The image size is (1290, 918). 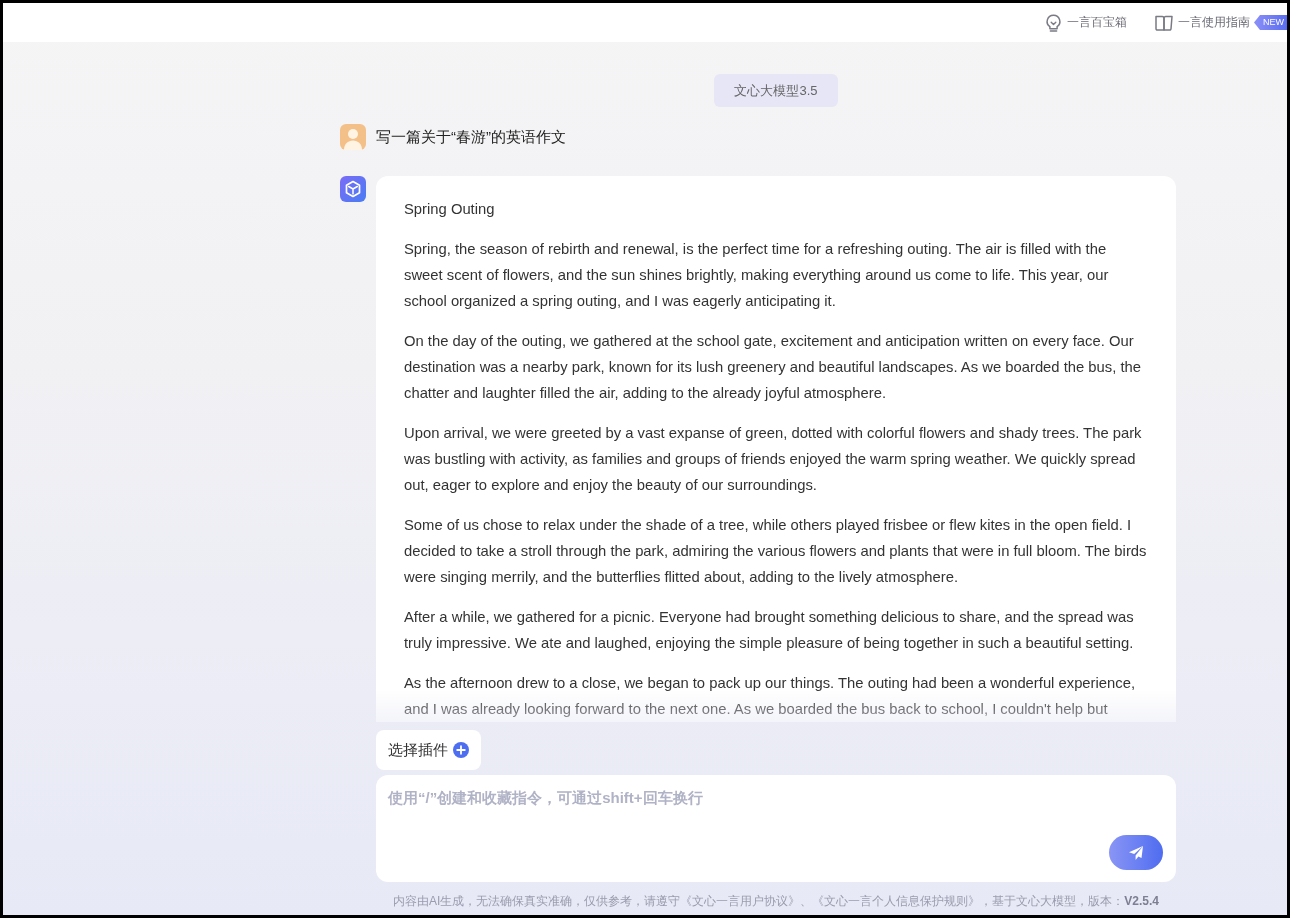 What do you see at coordinates (1136, 852) in the screenshot?
I see `paper-plane-icon` at bounding box center [1136, 852].